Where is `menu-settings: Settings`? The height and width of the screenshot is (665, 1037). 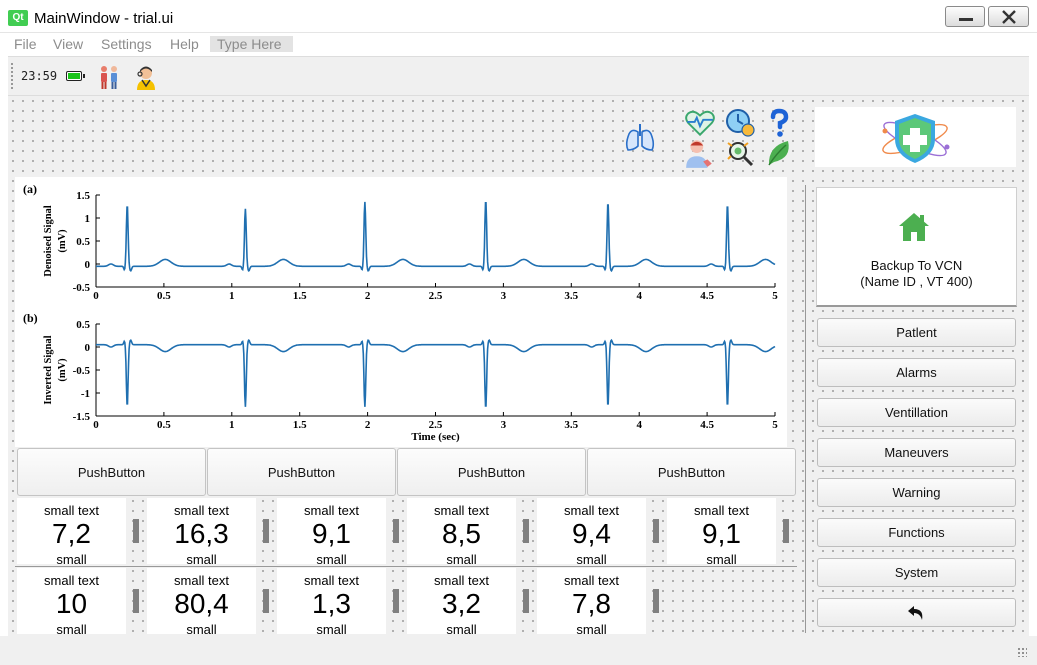
menu-settings: Settings is located at coordinates (126, 44).